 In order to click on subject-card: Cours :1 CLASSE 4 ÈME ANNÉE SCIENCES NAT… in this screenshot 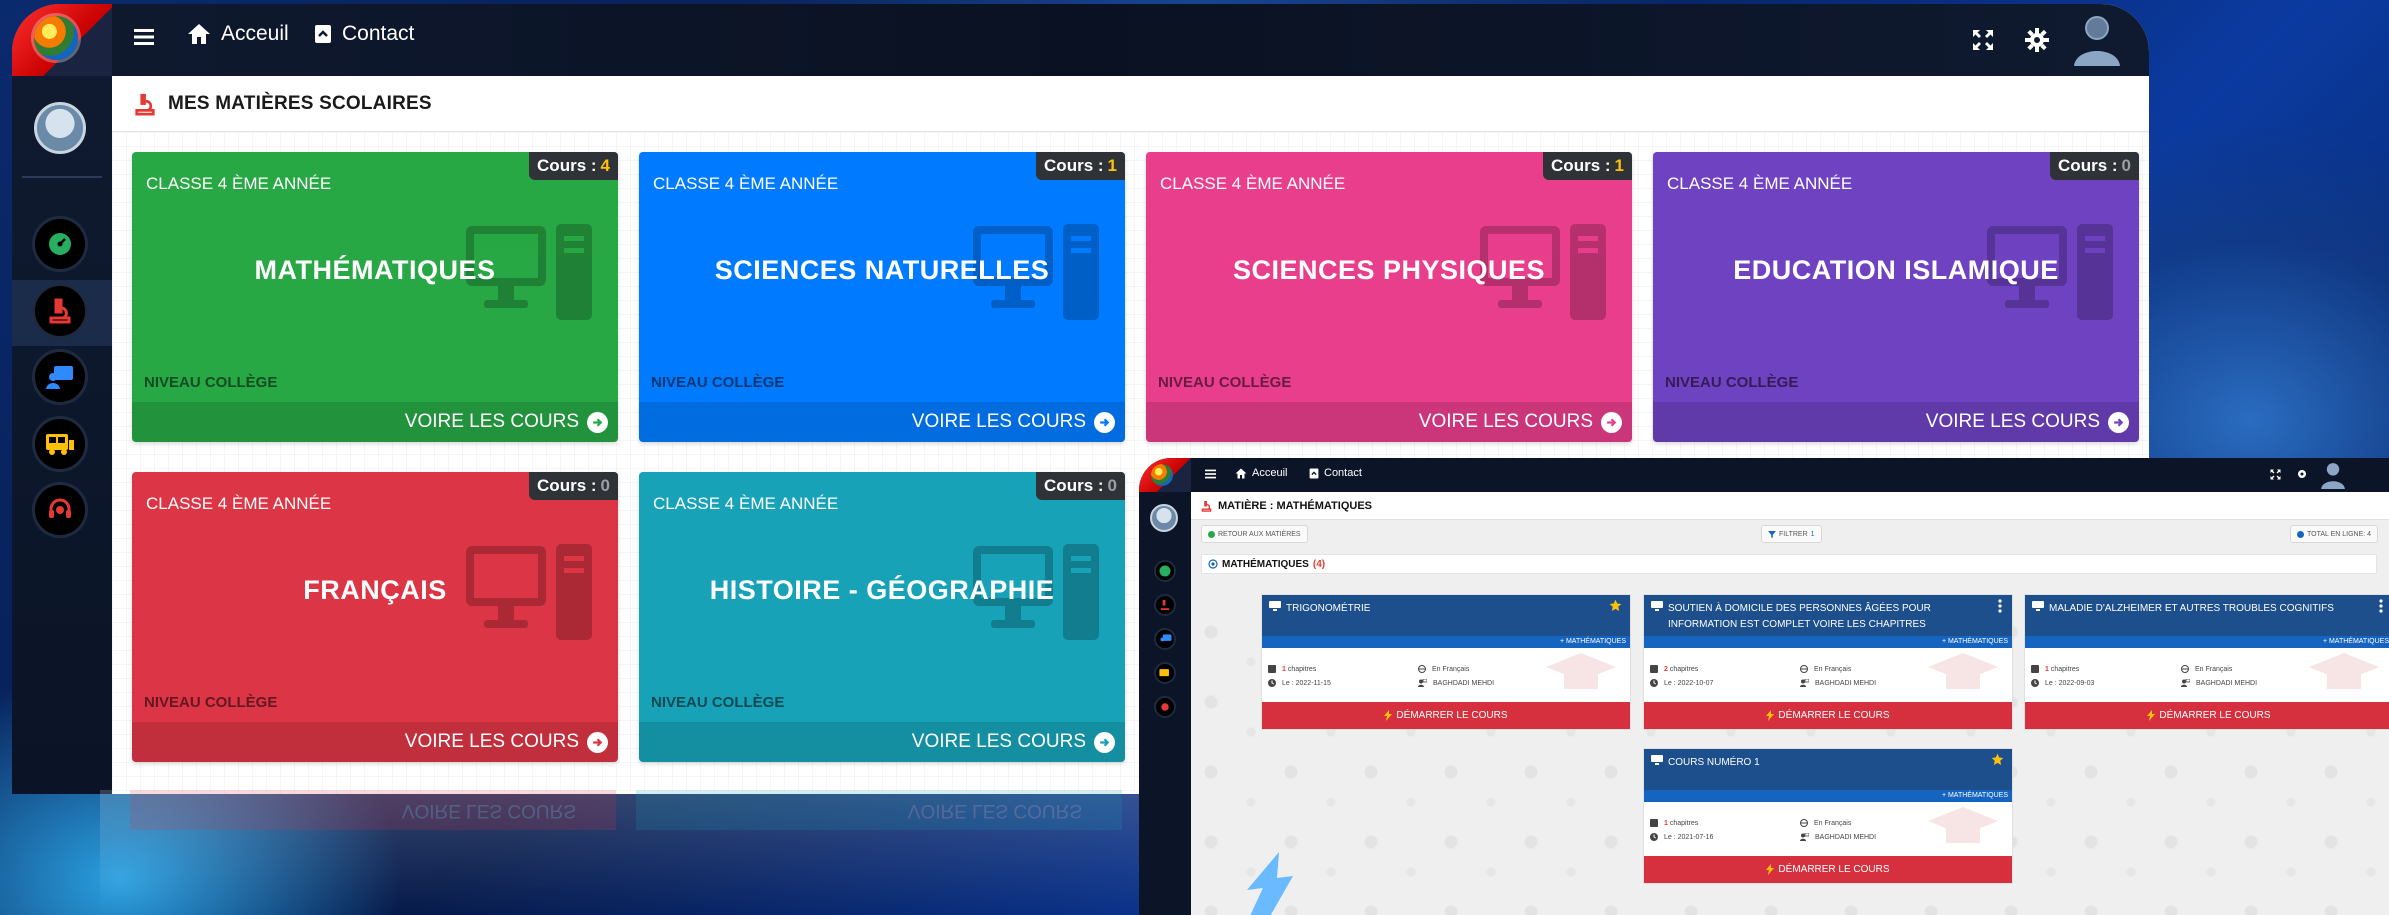, I will do `click(882, 297)`.